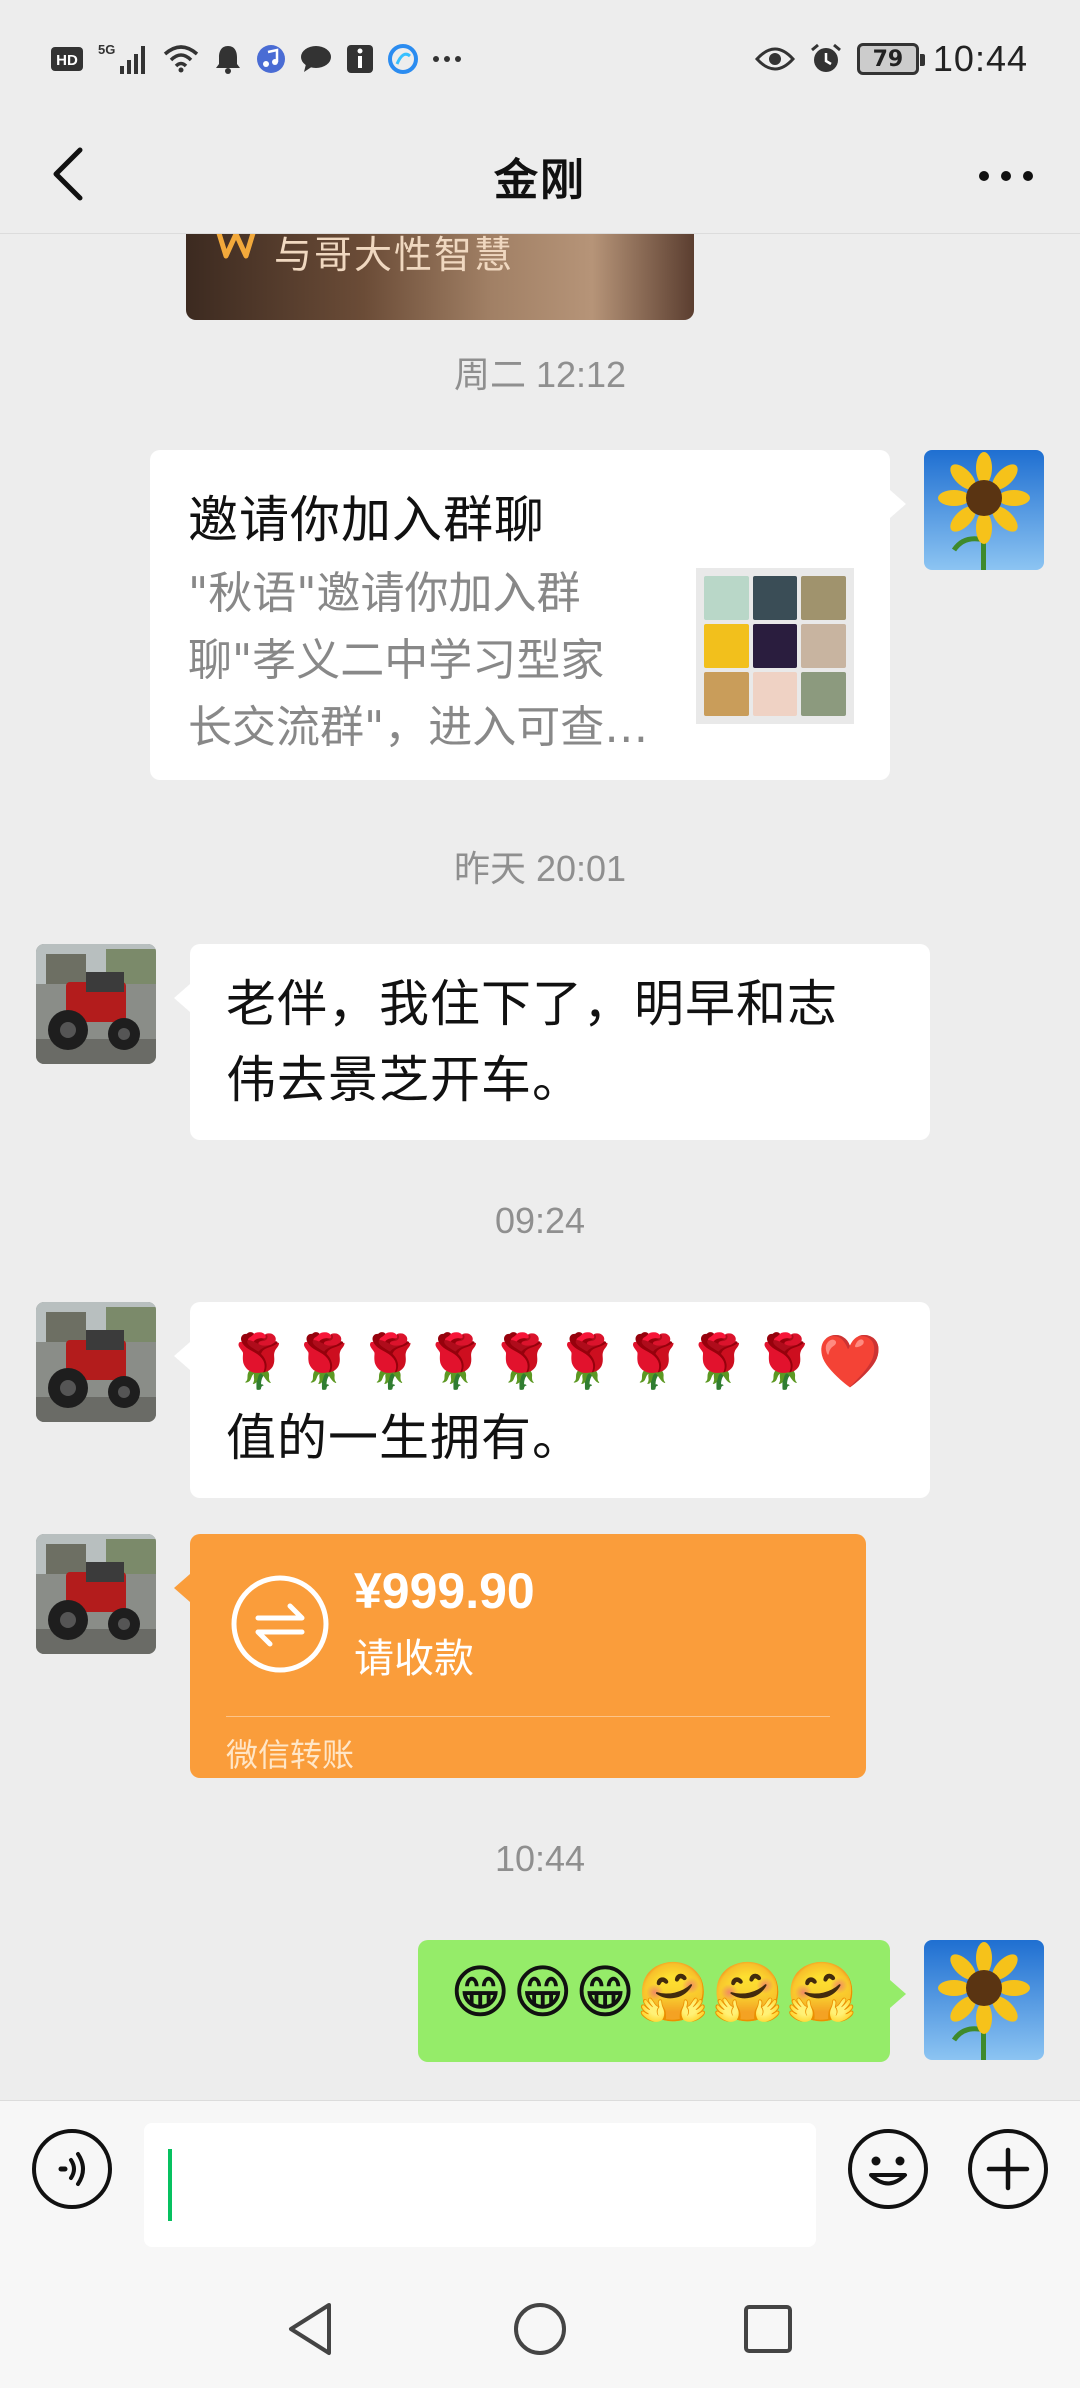  Describe the element at coordinates (228, 59) in the screenshot. I see `bell-icon` at that location.